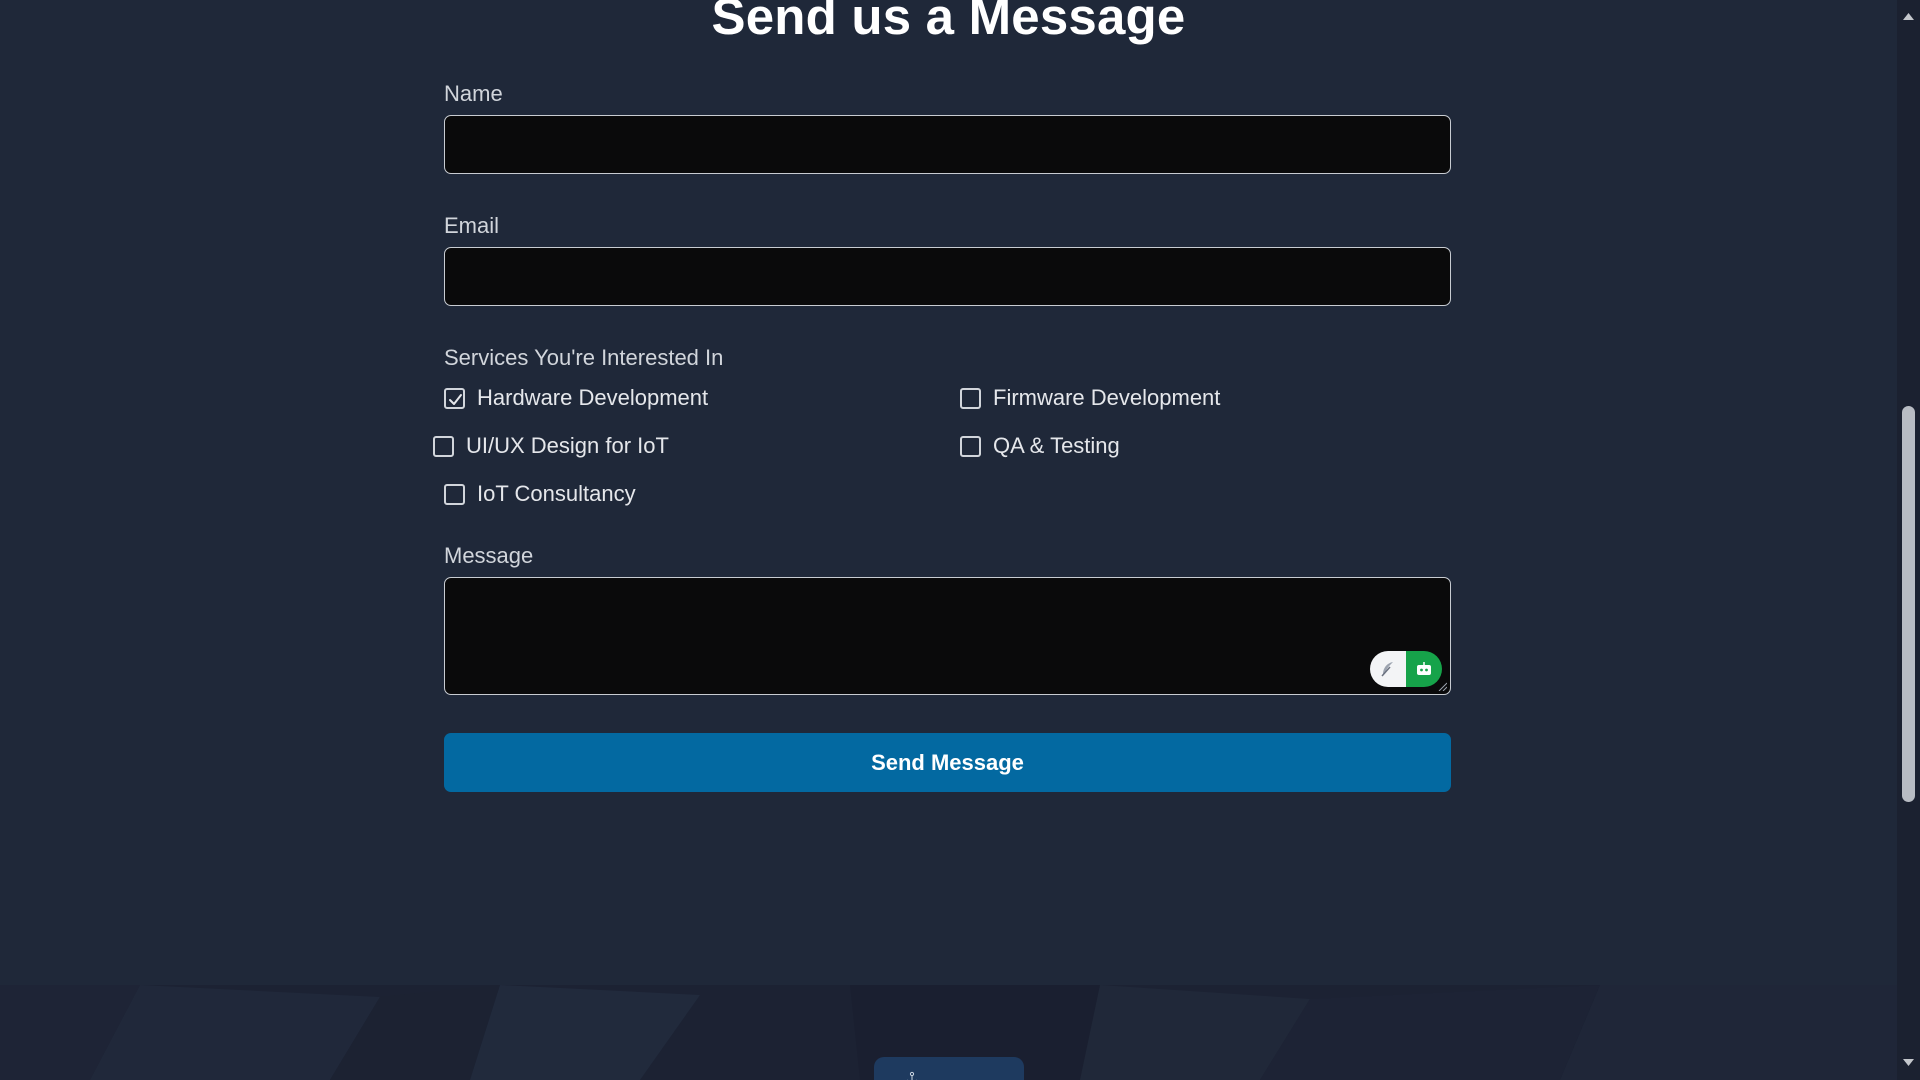  I want to click on page-title: Send us a Message, so click(948, 22).